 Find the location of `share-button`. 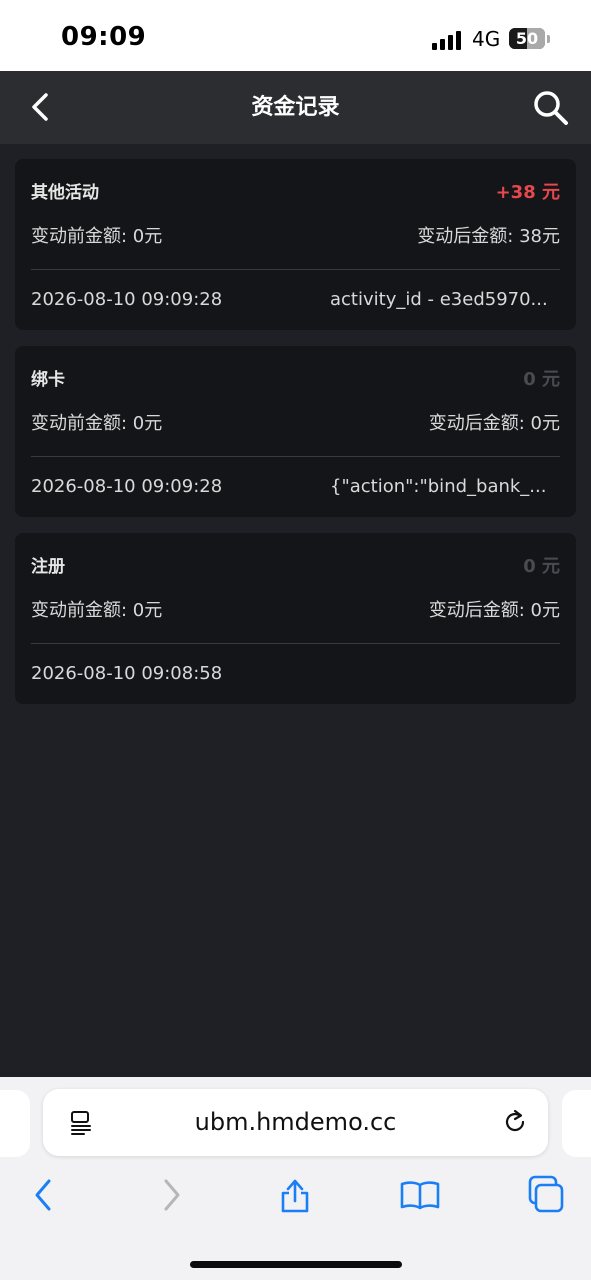

share-button is located at coordinates (295, 1195).